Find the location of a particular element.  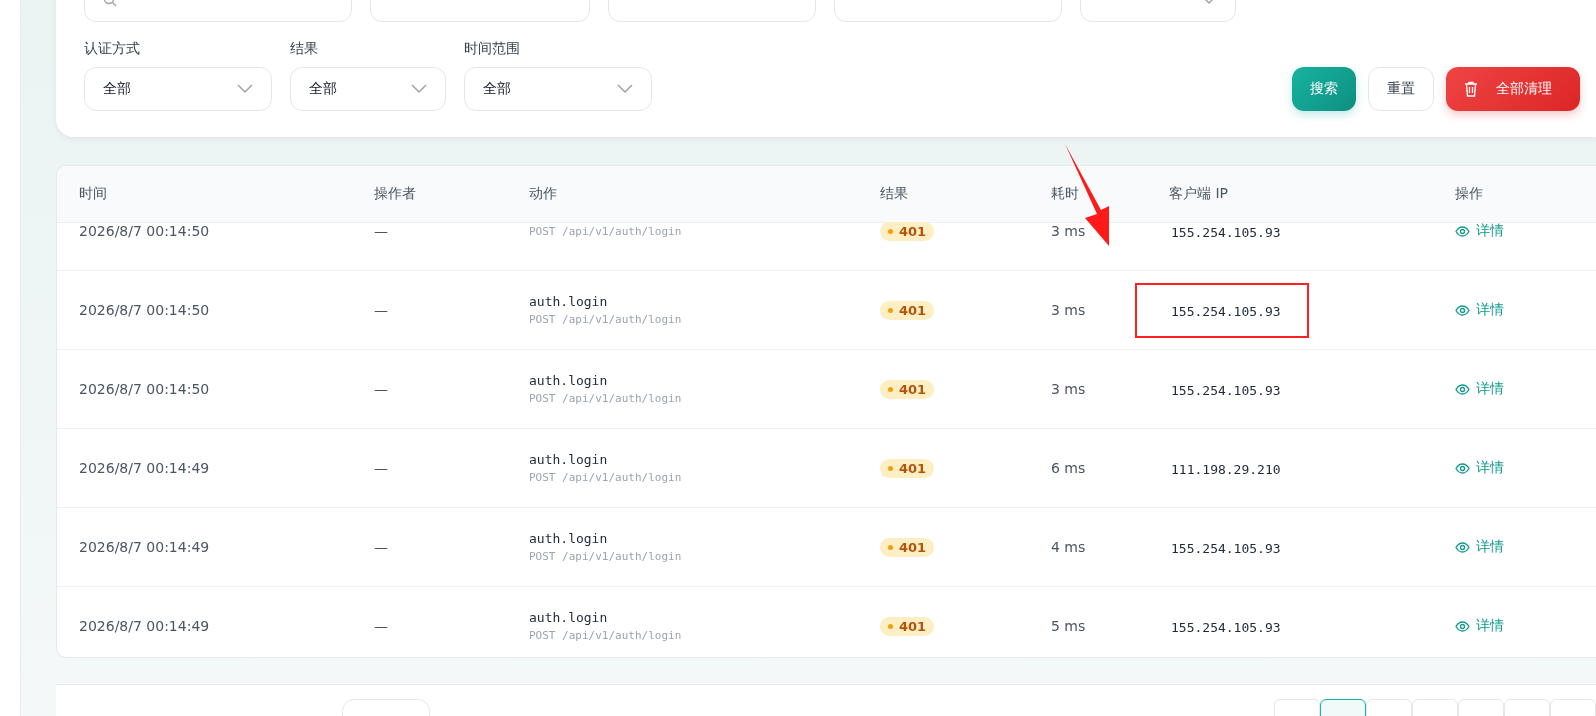

trash-icon is located at coordinates (1471, 89).